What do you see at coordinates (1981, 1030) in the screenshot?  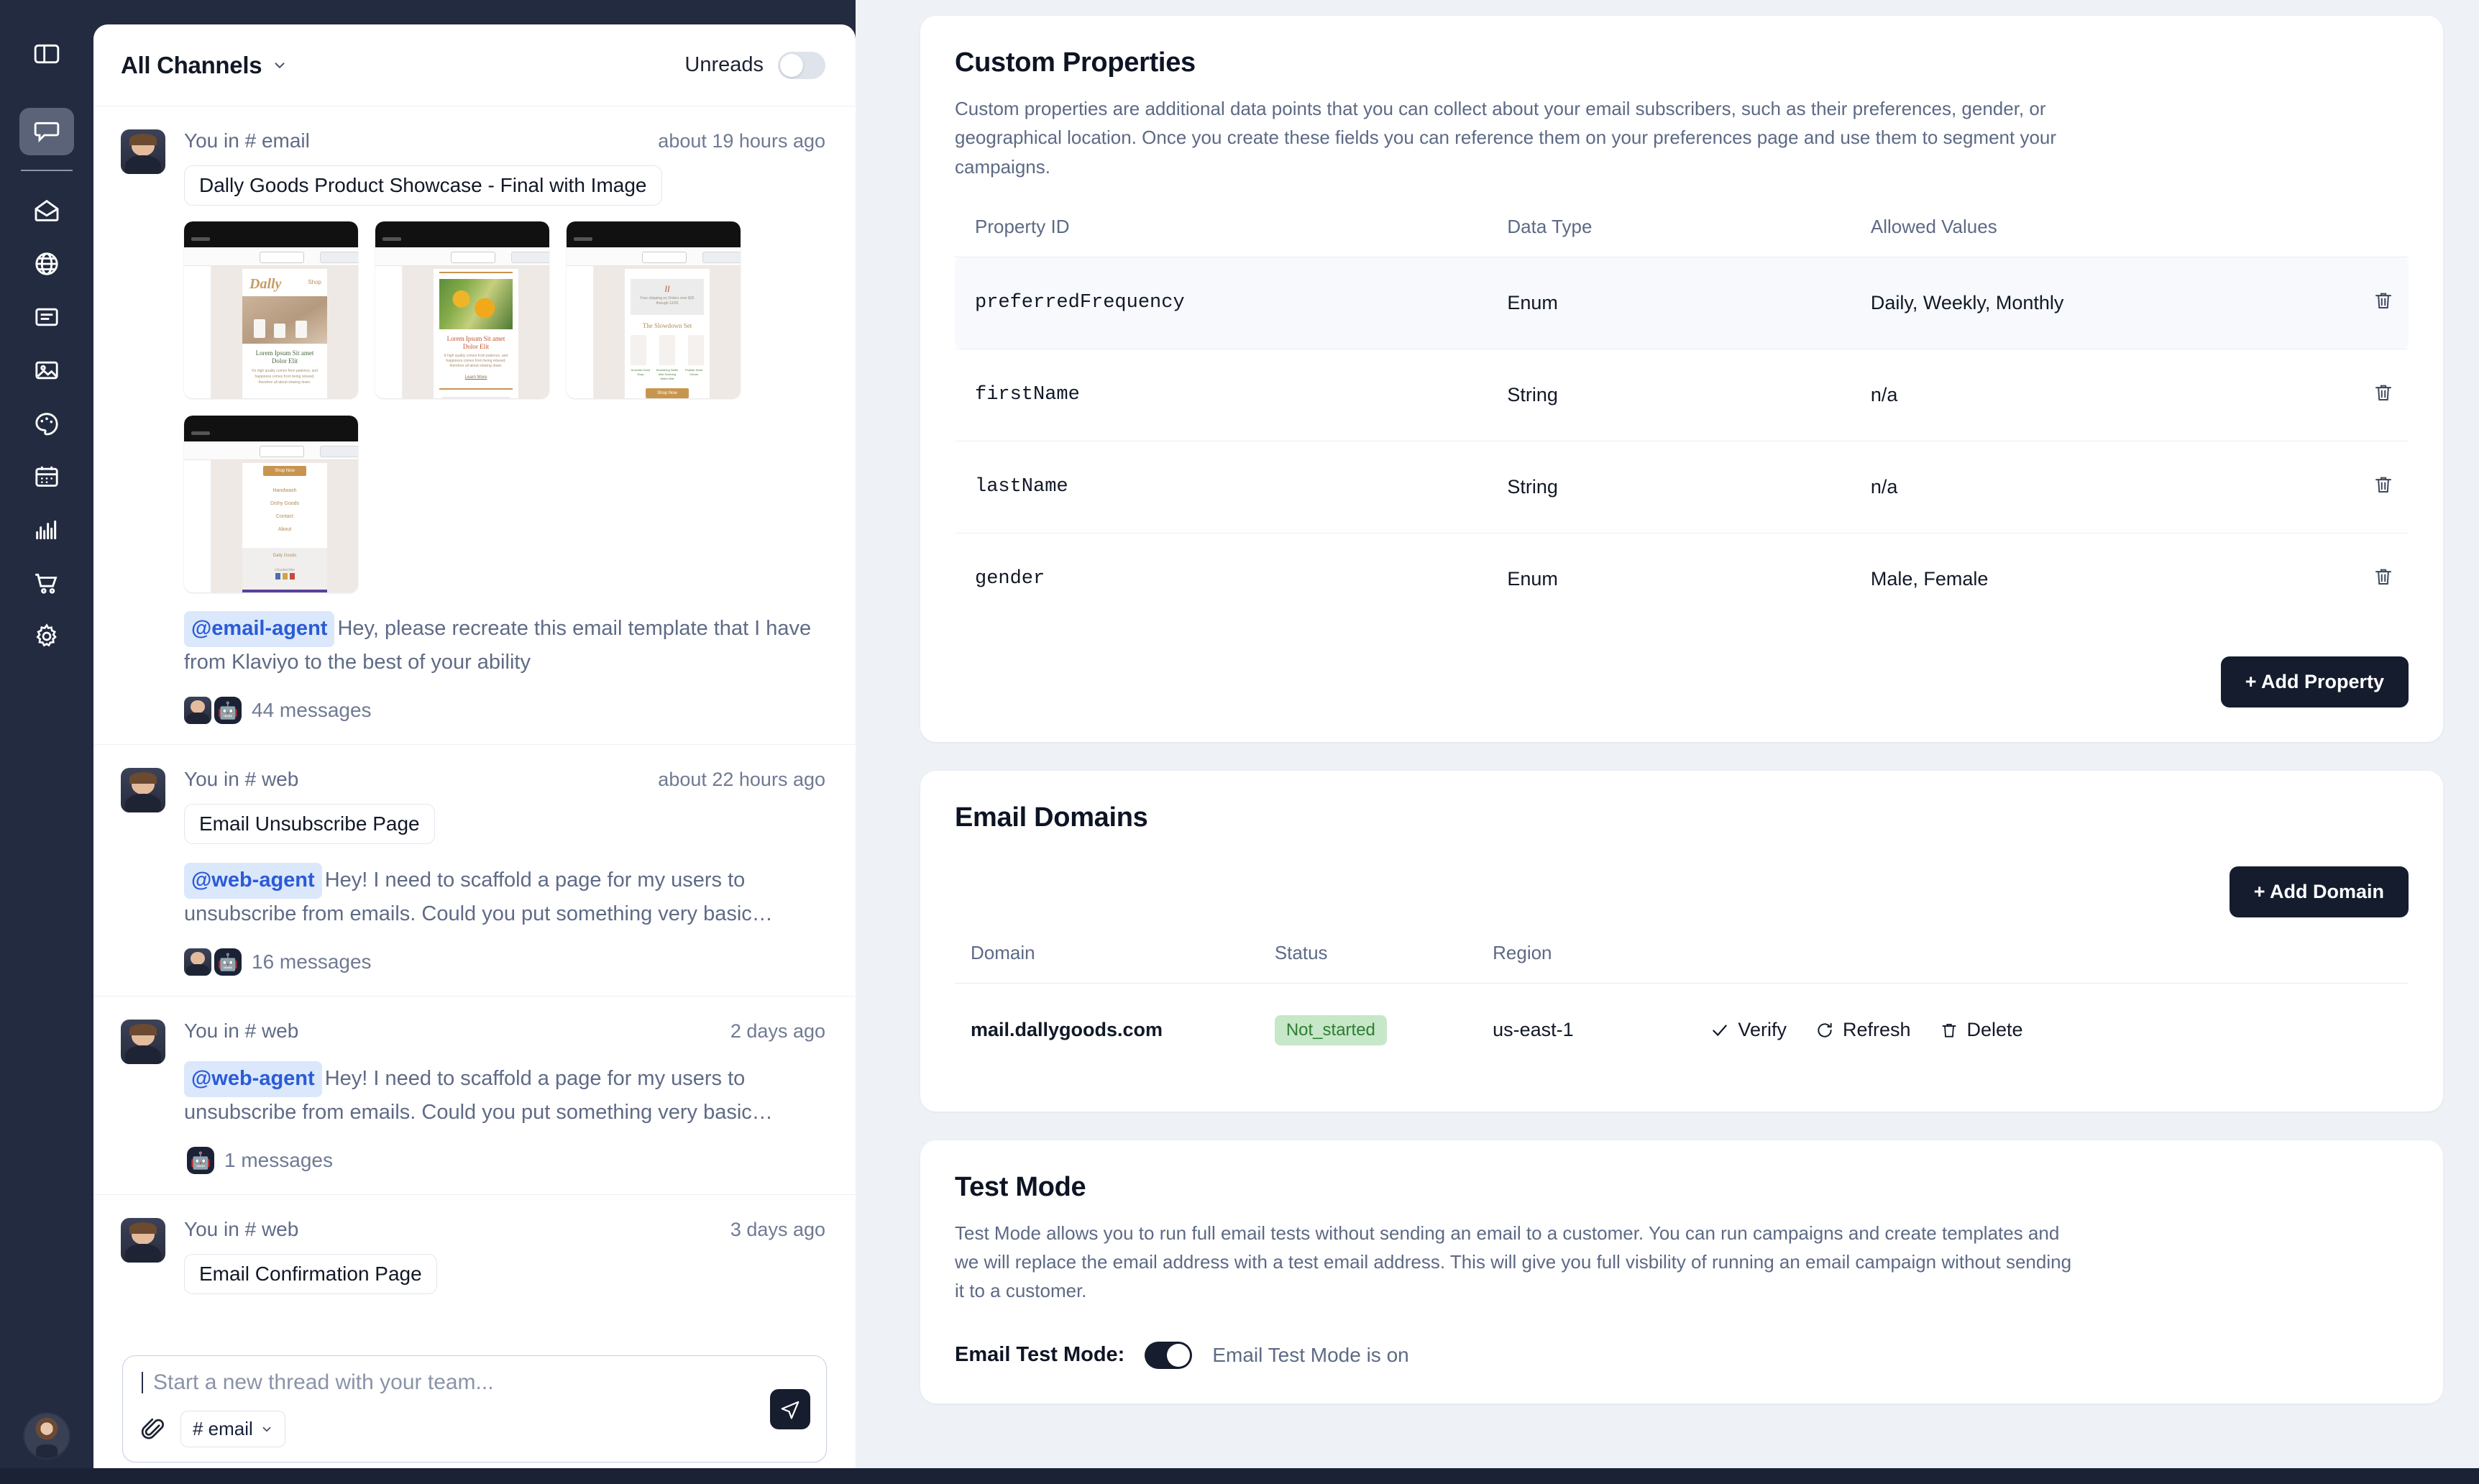 I see `delete-button: Delete` at bounding box center [1981, 1030].